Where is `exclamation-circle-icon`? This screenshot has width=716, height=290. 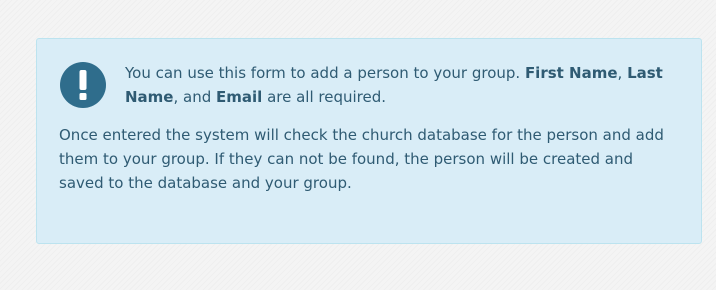
exclamation-circle-icon is located at coordinates (83, 85).